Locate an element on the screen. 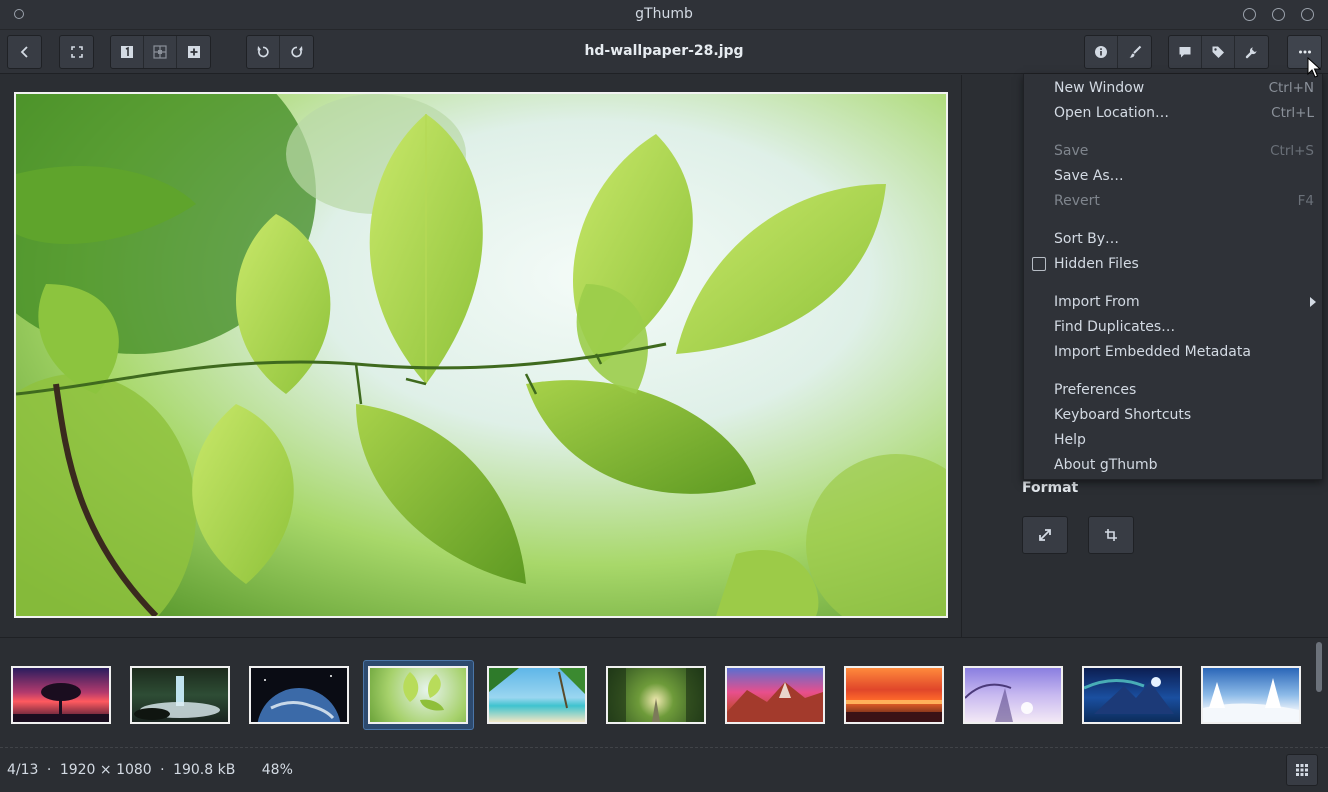 The height and width of the screenshot is (792, 1328). rotate-right-button is located at coordinates (296, 52).